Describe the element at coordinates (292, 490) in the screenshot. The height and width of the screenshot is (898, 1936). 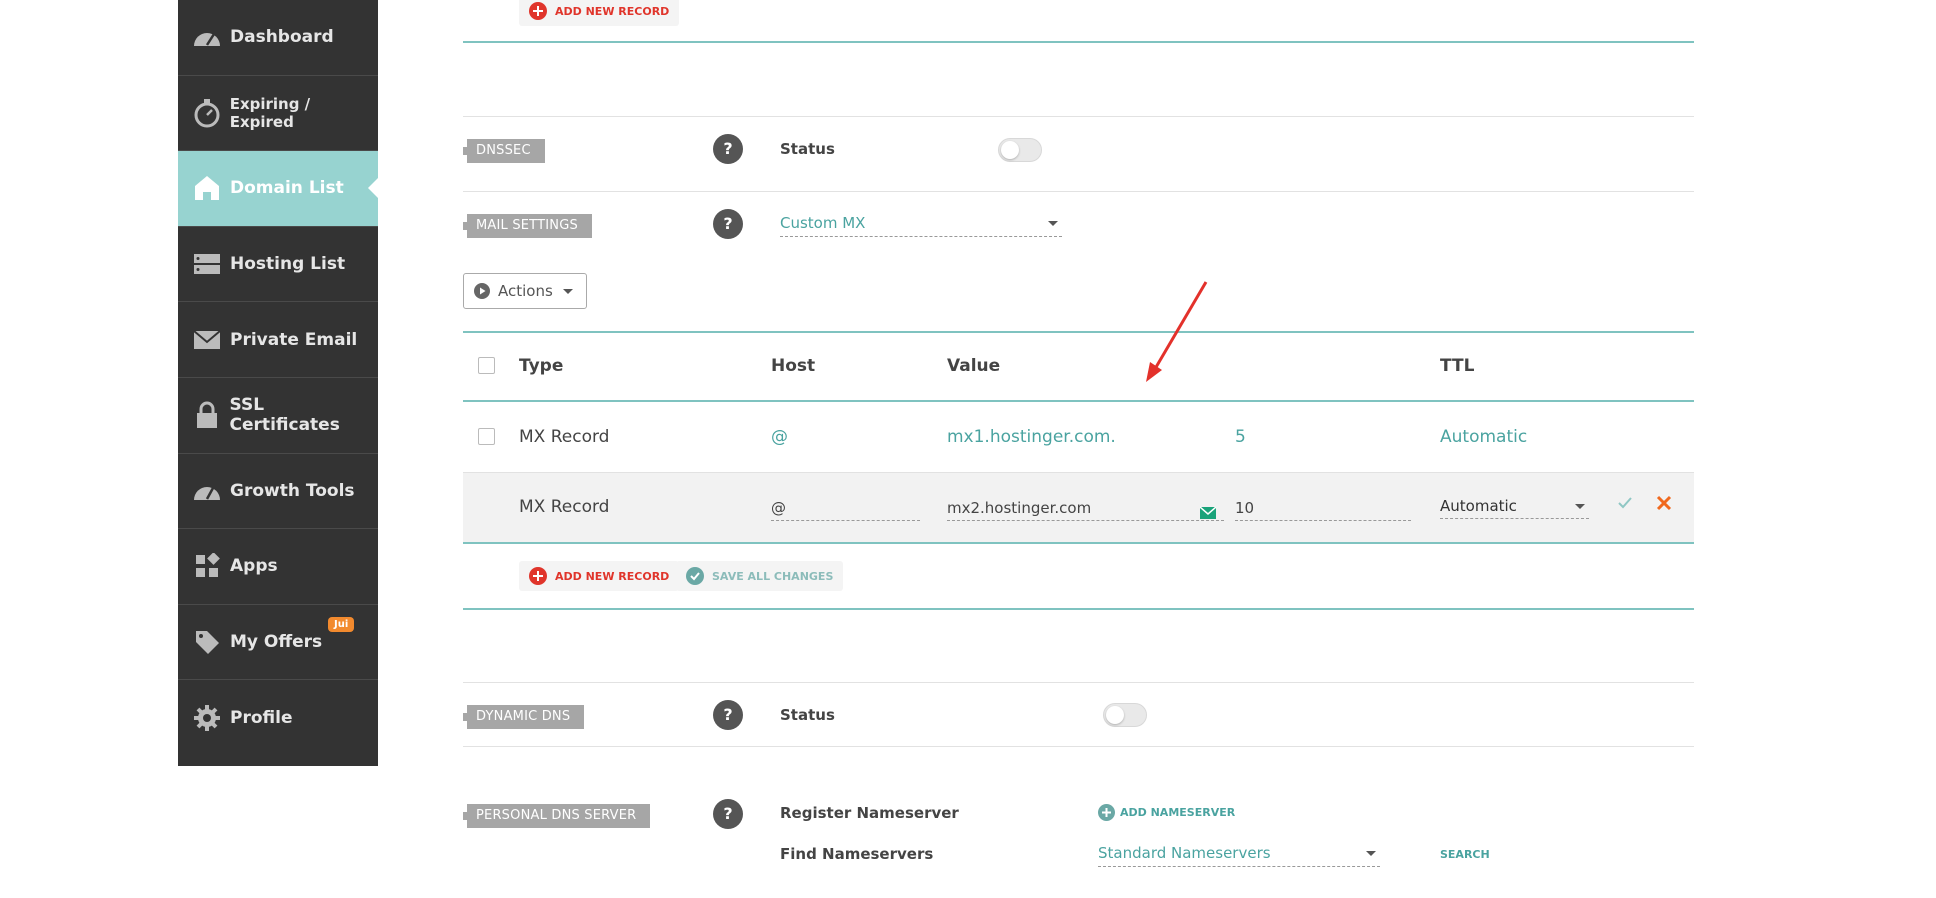
I see `sidebar-item-label: Growth Tools` at that location.